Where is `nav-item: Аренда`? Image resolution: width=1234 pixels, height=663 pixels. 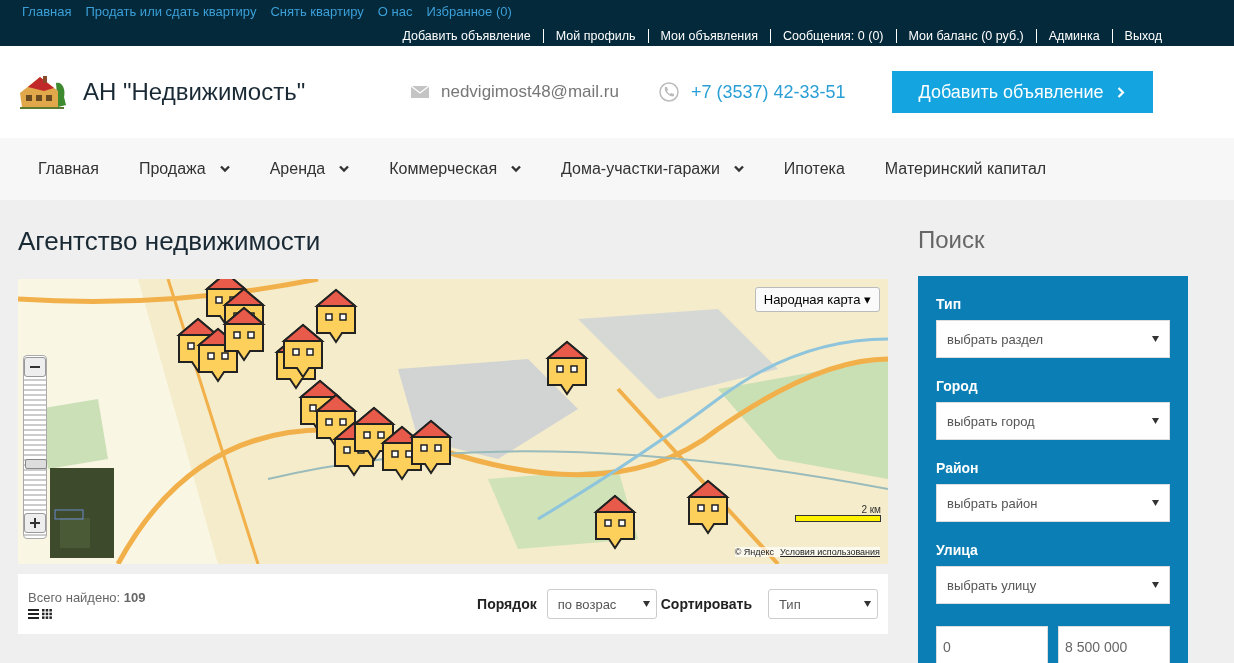 nav-item: Аренда is located at coordinates (309, 169).